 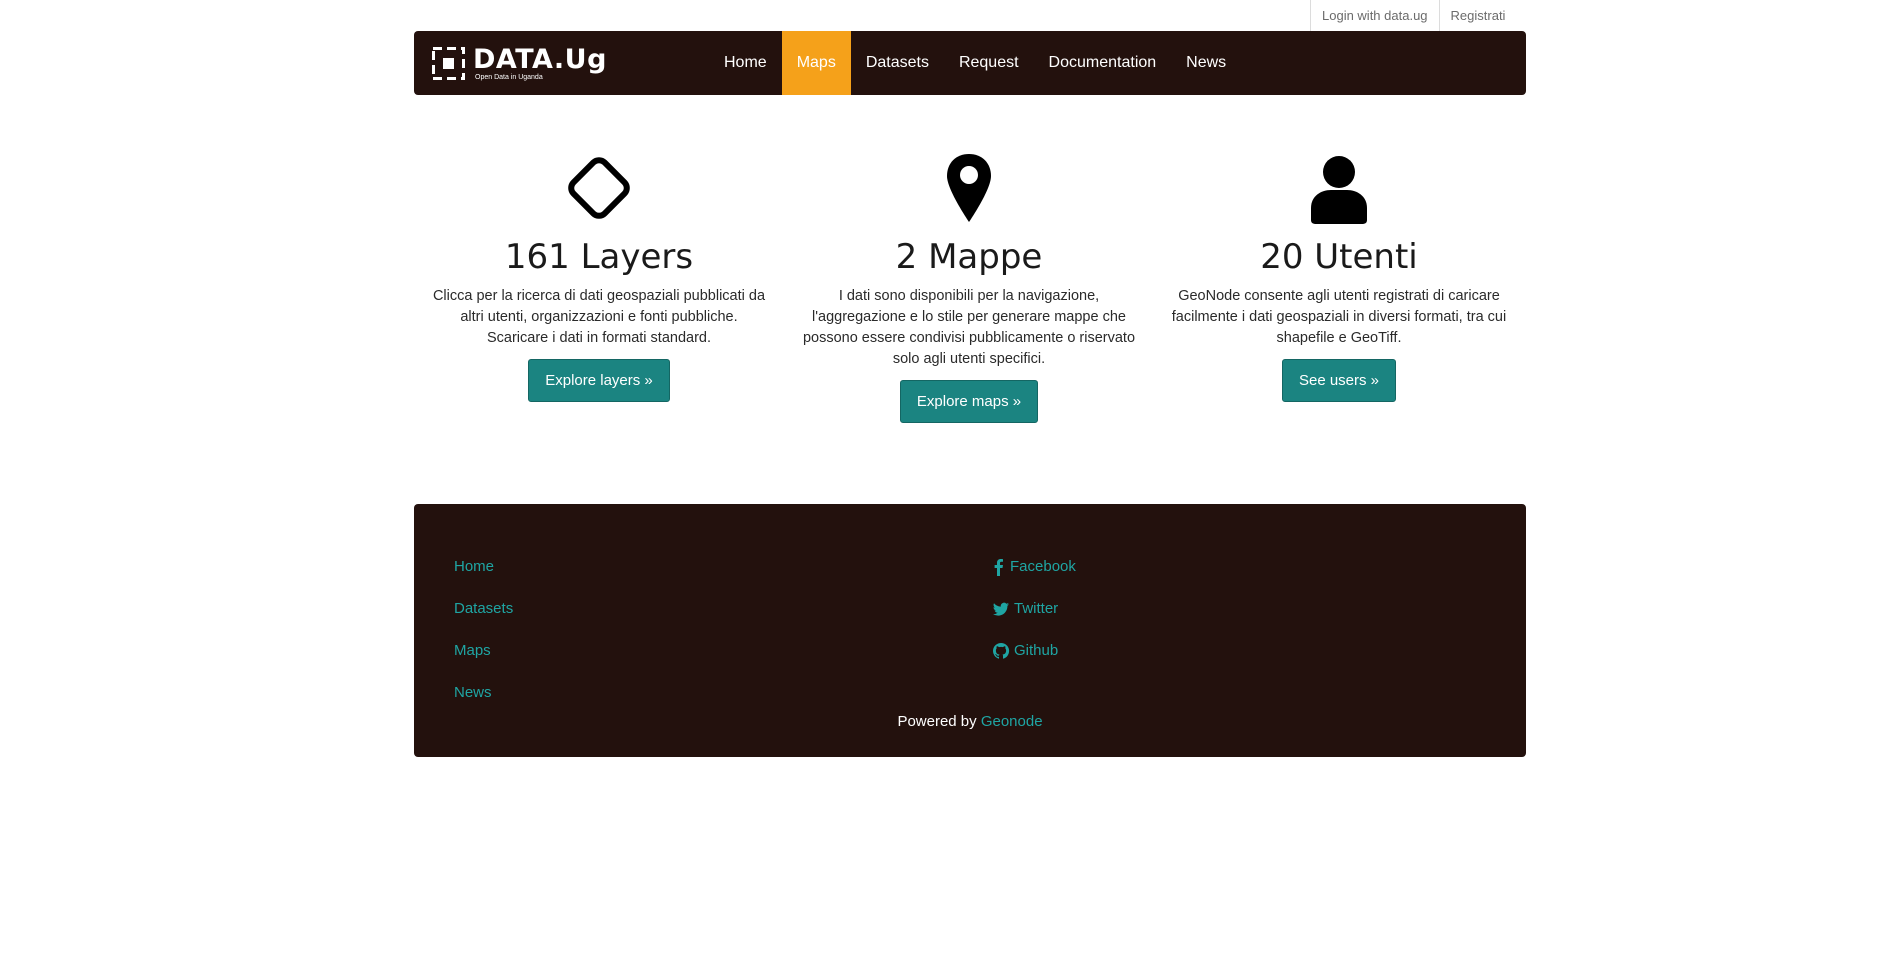 I want to click on see-users-button: See users », so click(x=1339, y=380).